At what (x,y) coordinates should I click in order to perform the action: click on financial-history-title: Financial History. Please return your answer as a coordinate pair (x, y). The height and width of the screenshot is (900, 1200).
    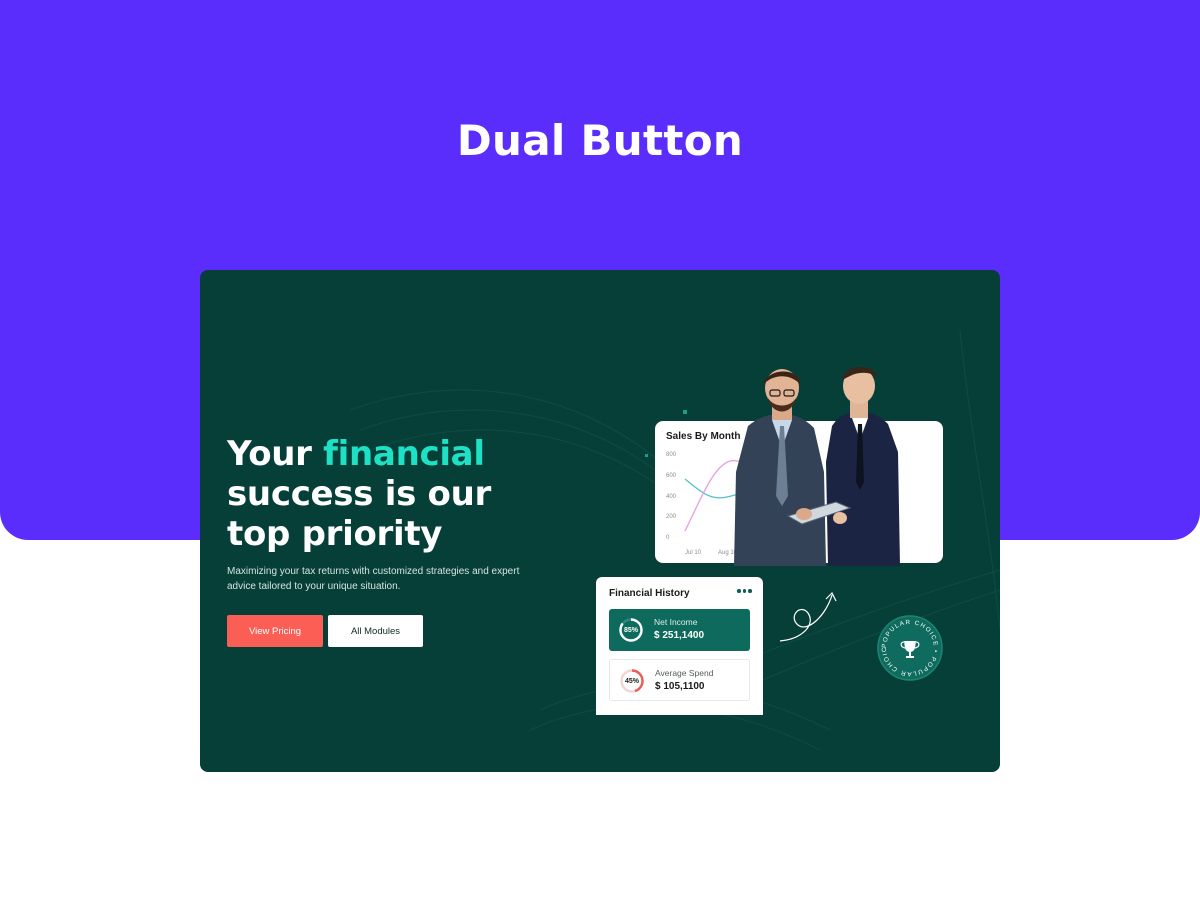
    Looking at the image, I should click on (649, 593).